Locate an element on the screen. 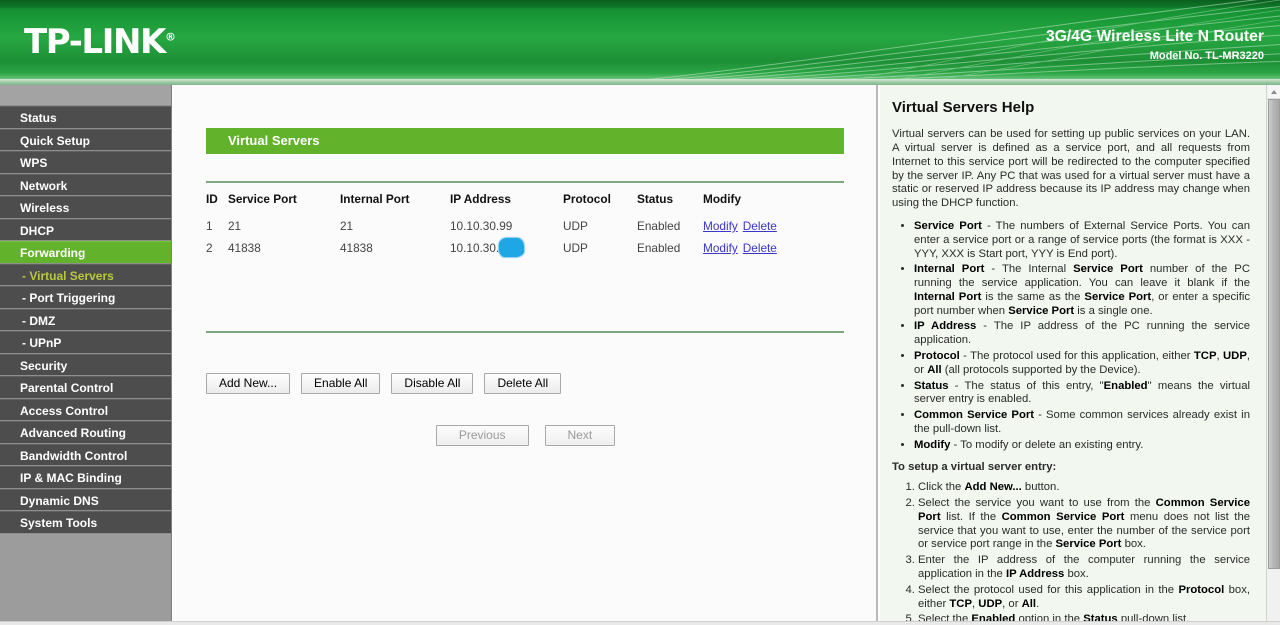 Image resolution: width=1280 pixels, height=625 pixels. cell-ip-address: 10.10.30.99 is located at coordinates (506, 226).